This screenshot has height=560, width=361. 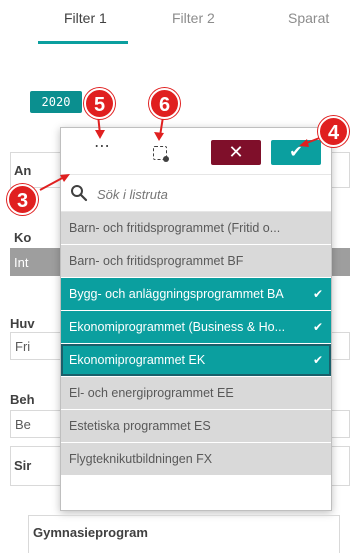 I want to click on cancel-selection-button: ✕, so click(x=236, y=152).